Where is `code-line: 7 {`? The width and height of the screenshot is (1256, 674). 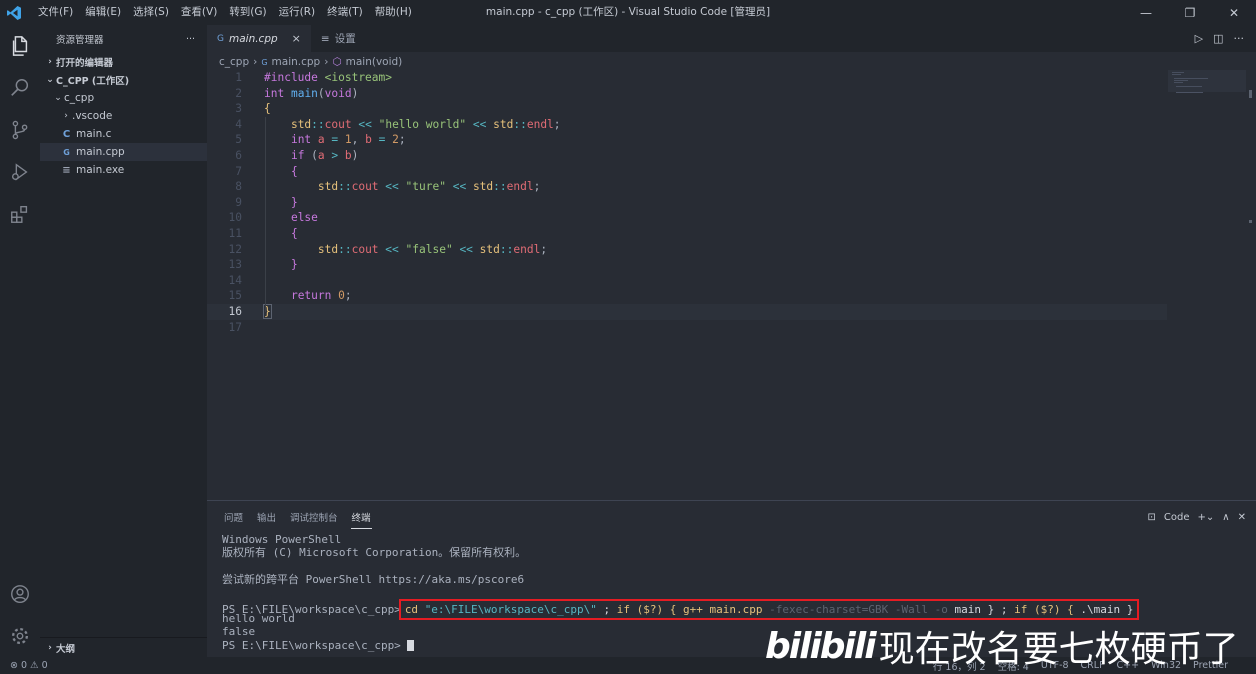
code-line: 7 { is located at coordinates (731, 172).